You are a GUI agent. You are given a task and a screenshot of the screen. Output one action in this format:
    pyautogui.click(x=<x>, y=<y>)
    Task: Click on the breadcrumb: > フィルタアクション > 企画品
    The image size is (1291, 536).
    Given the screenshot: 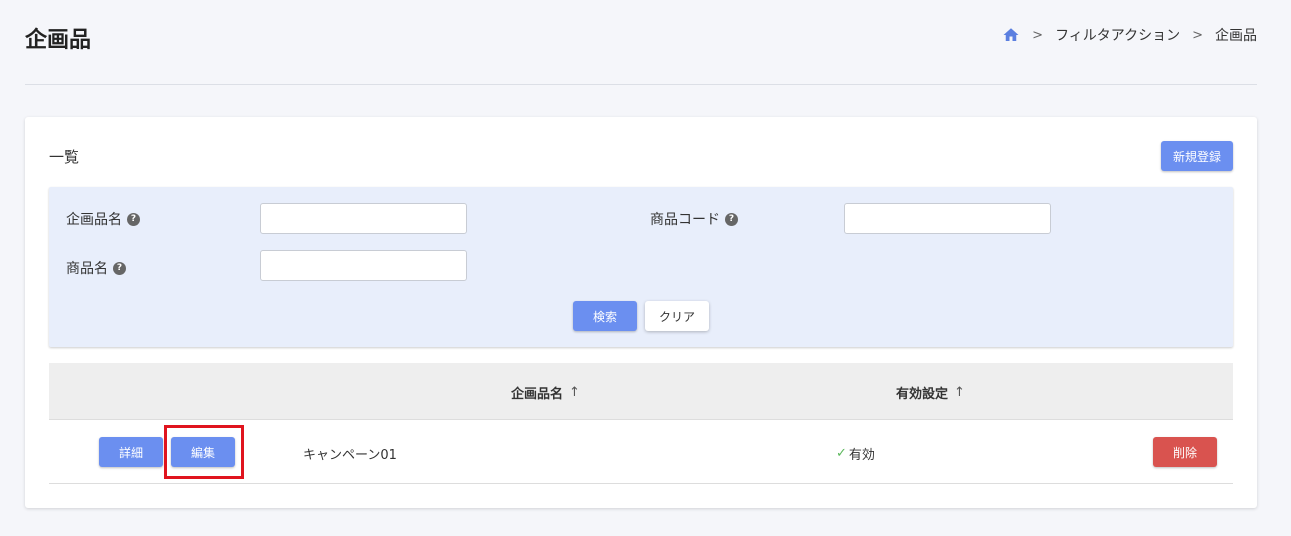 What is the action you would take?
    pyautogui.click(x=1129, y=35)
    